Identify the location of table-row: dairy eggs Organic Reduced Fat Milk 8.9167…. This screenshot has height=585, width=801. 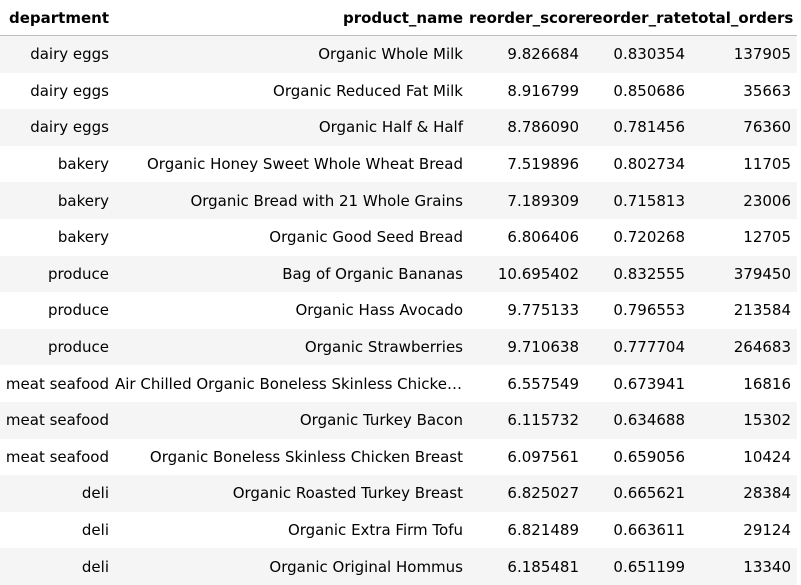
(398, 91).